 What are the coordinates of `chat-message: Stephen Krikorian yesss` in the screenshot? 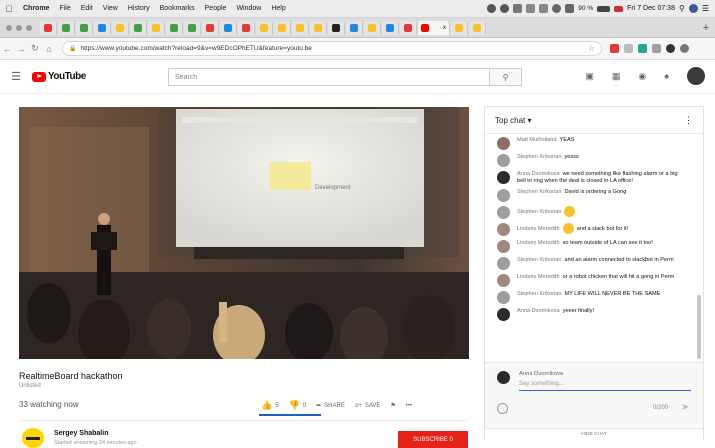 It's located at (589, 160).